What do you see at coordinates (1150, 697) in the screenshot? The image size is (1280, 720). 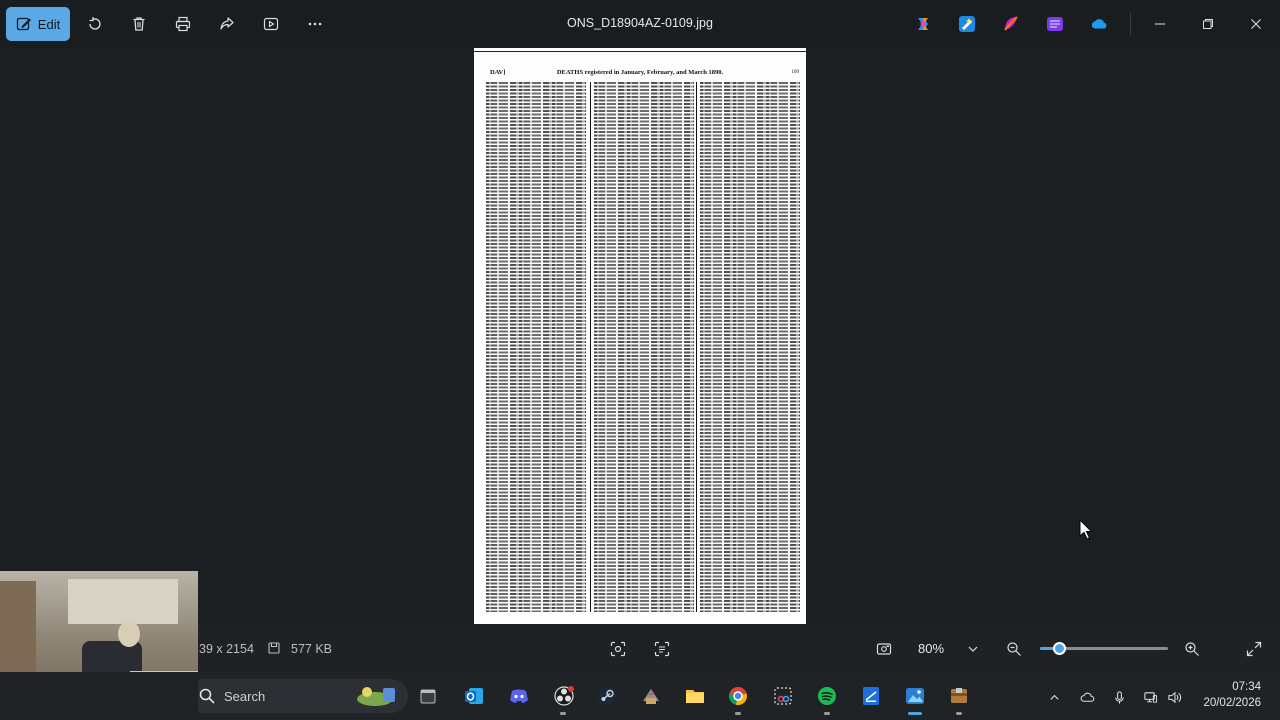 I see `network-icon` at bounding box center [1150, 697].